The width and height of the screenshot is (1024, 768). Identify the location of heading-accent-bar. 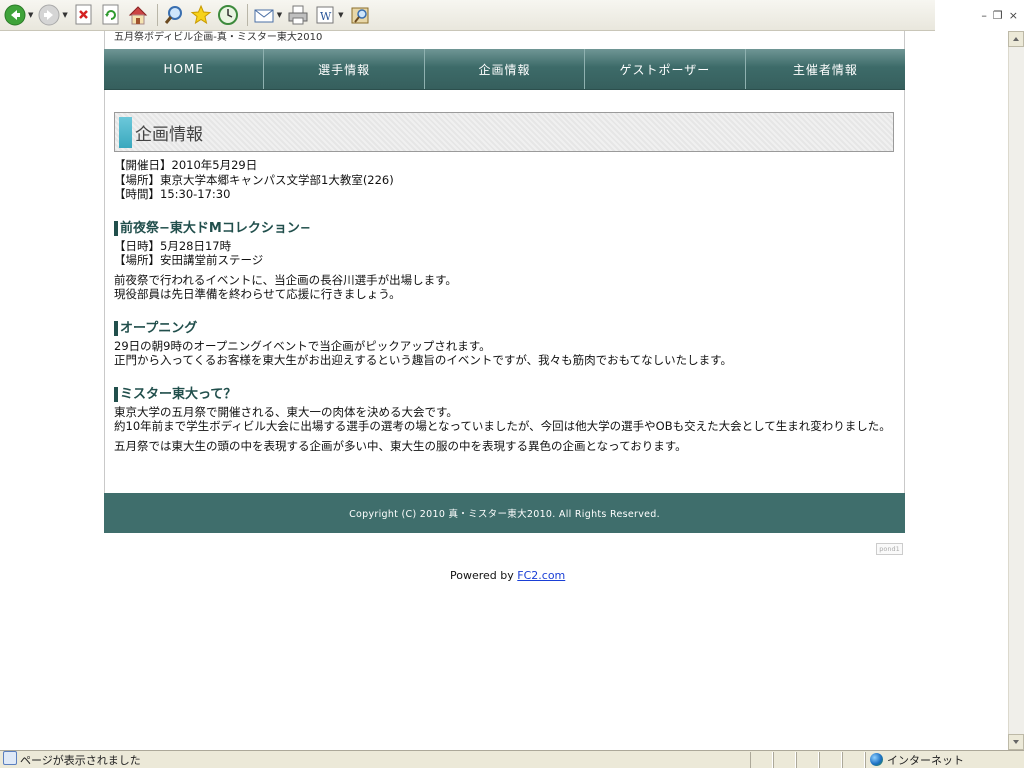
(125, 132).